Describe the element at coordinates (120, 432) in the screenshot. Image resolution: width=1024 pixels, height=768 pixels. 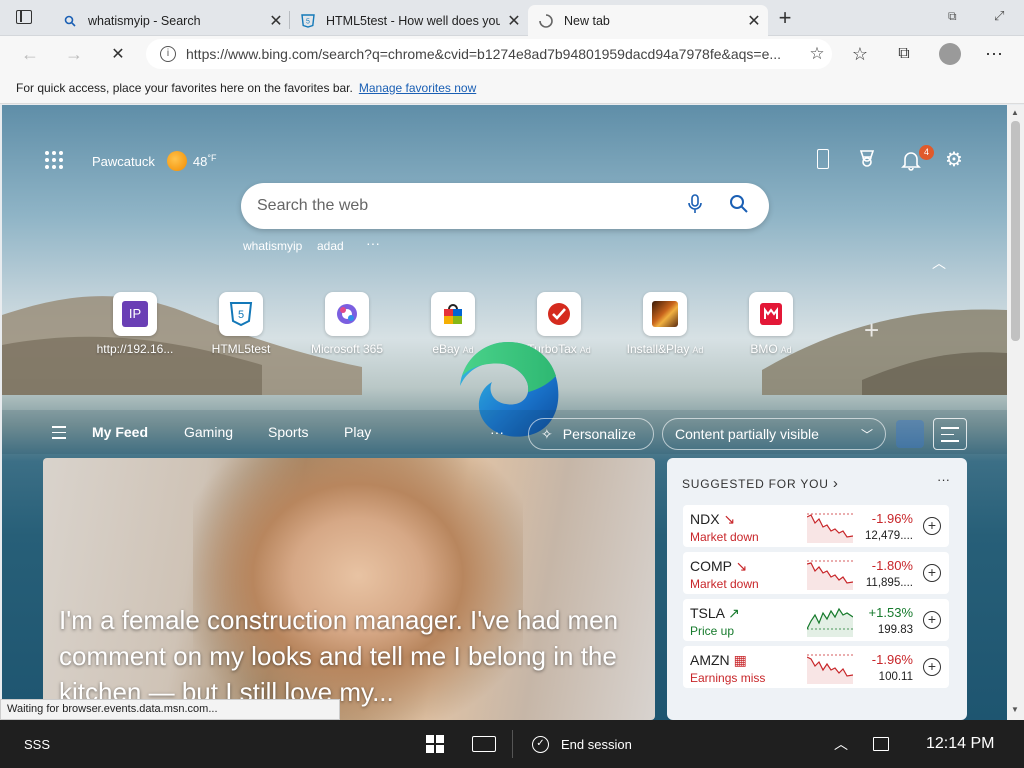
I see `feed-tab-my-feed: My Feed` at that location.